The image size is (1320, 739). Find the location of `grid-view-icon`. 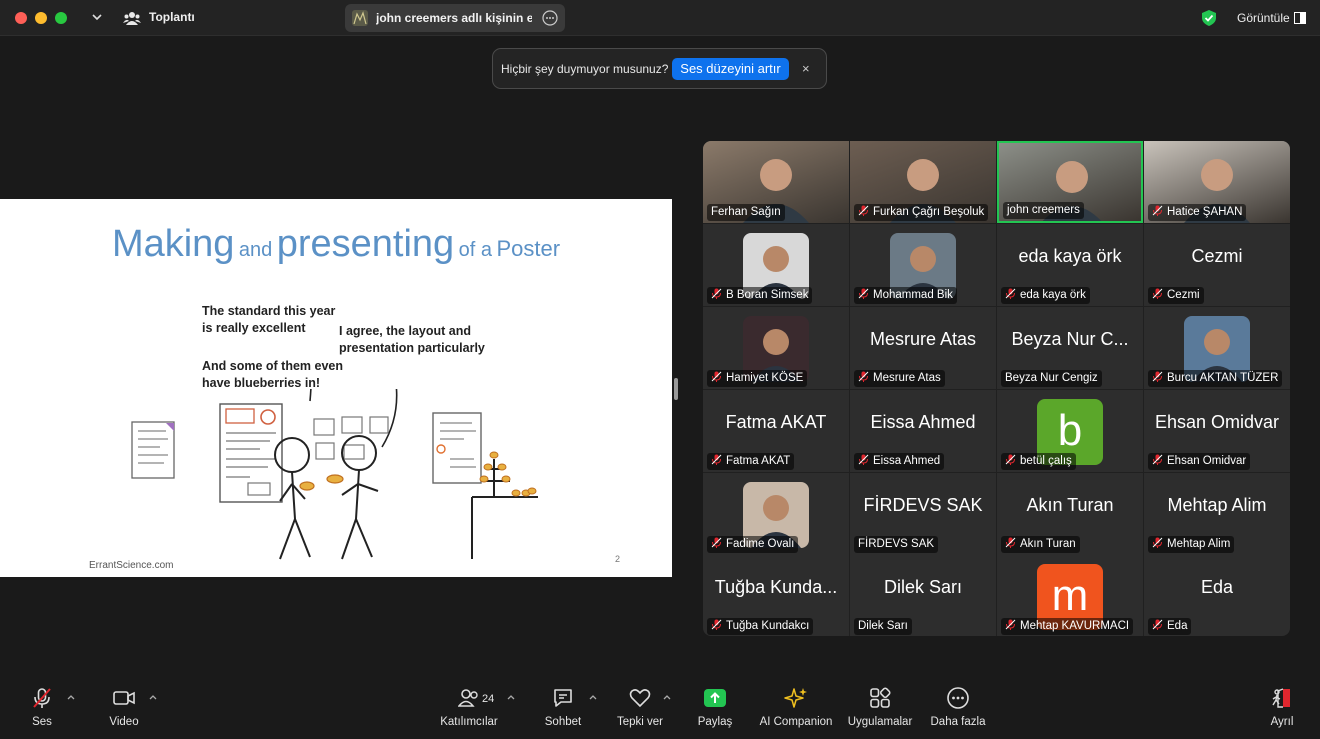

grid-view-icon is located at coordinates (1300, 18).